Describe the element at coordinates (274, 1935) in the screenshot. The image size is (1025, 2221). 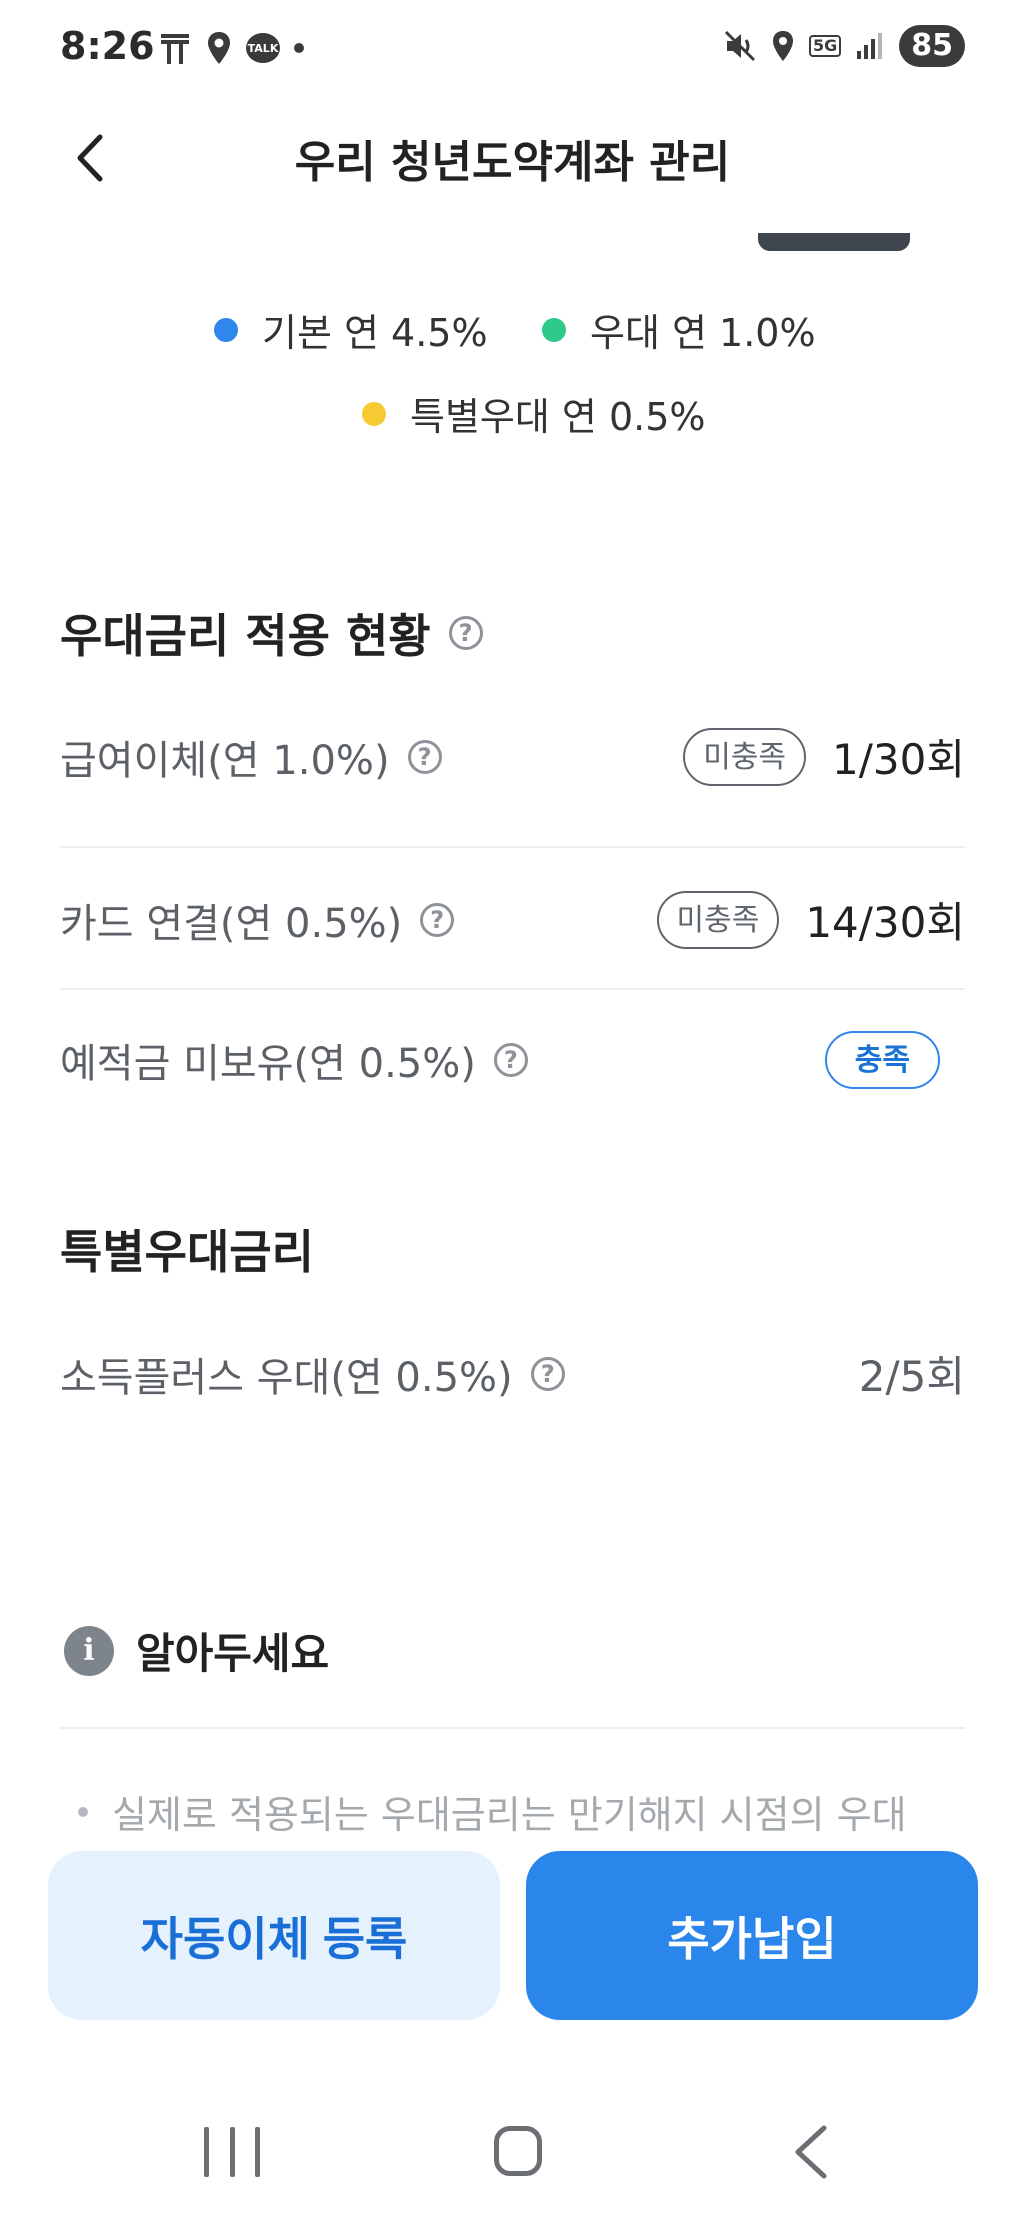
I see `auto-transfer-button: 자동이체 등록` at that location.